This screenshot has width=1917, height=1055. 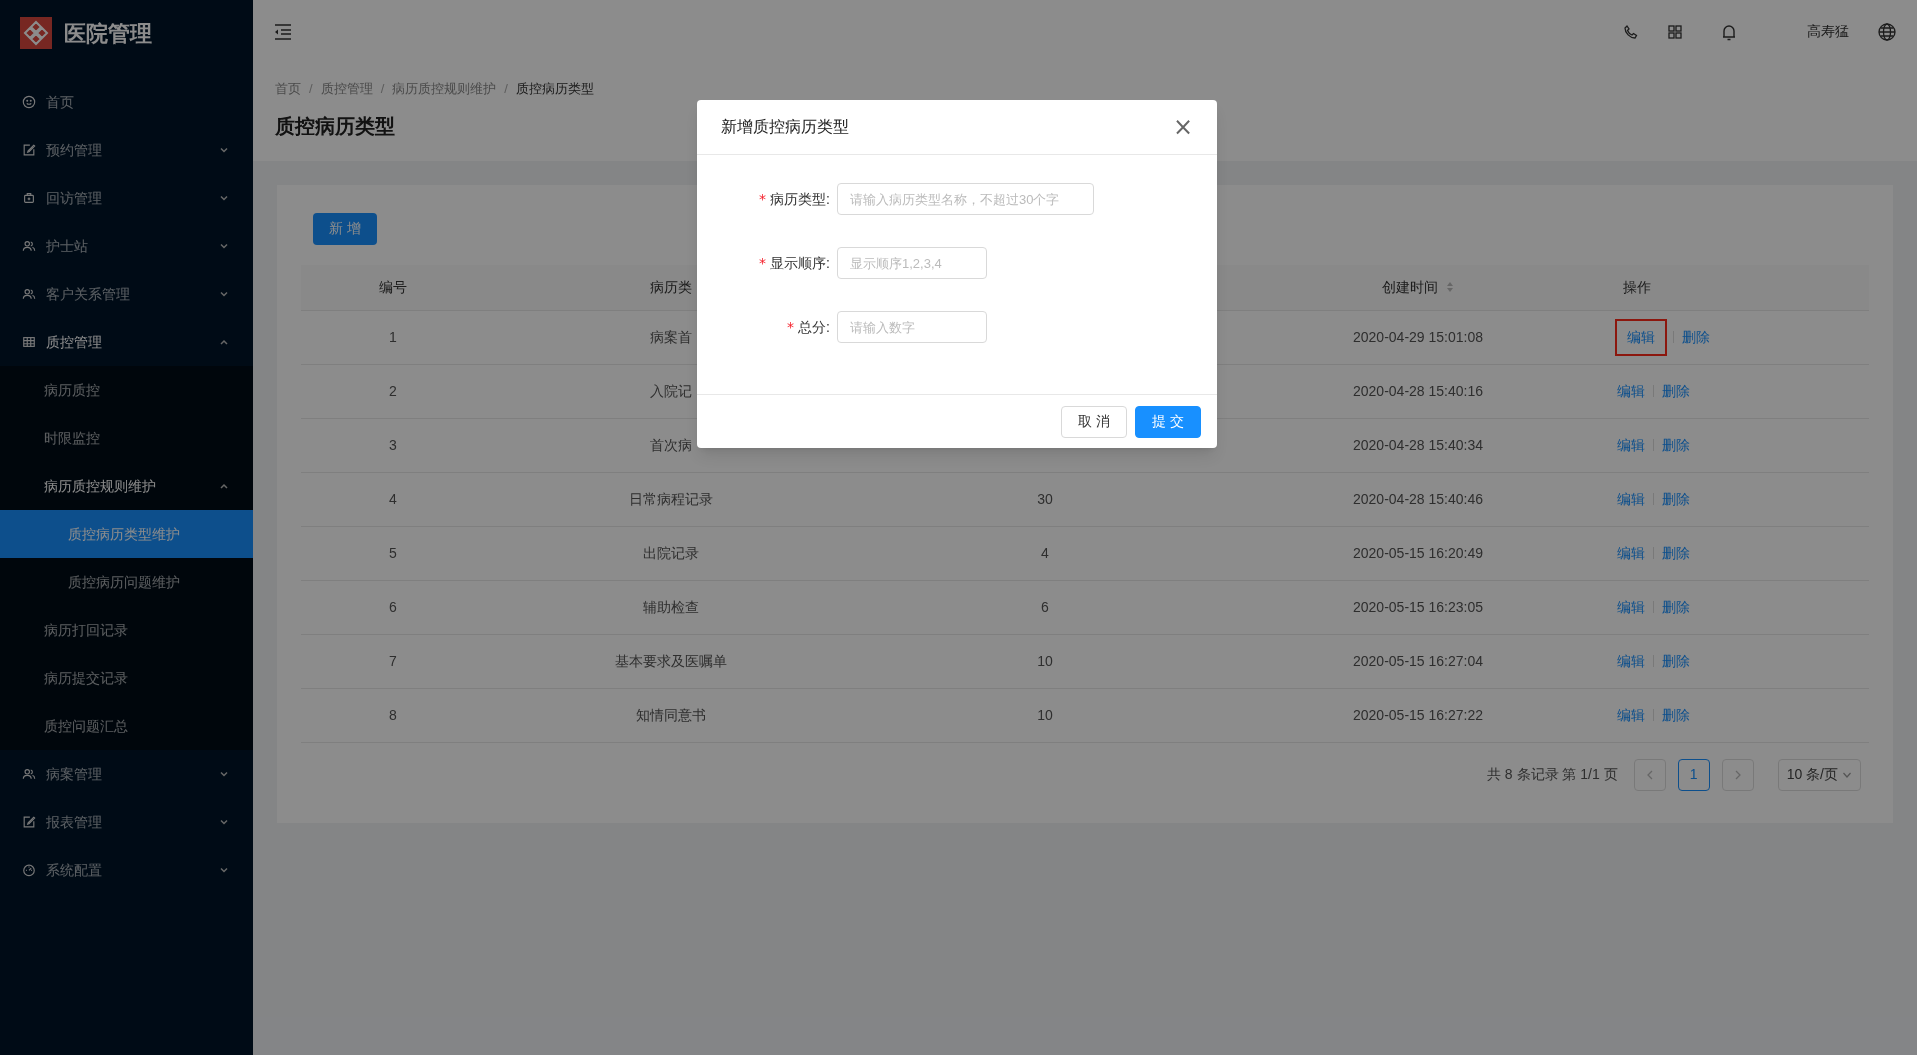 What do you see at coordinates (126, 774) in the screenshot?
I see `sidebar-item: 病案管理` at bounding box center [126, 774].